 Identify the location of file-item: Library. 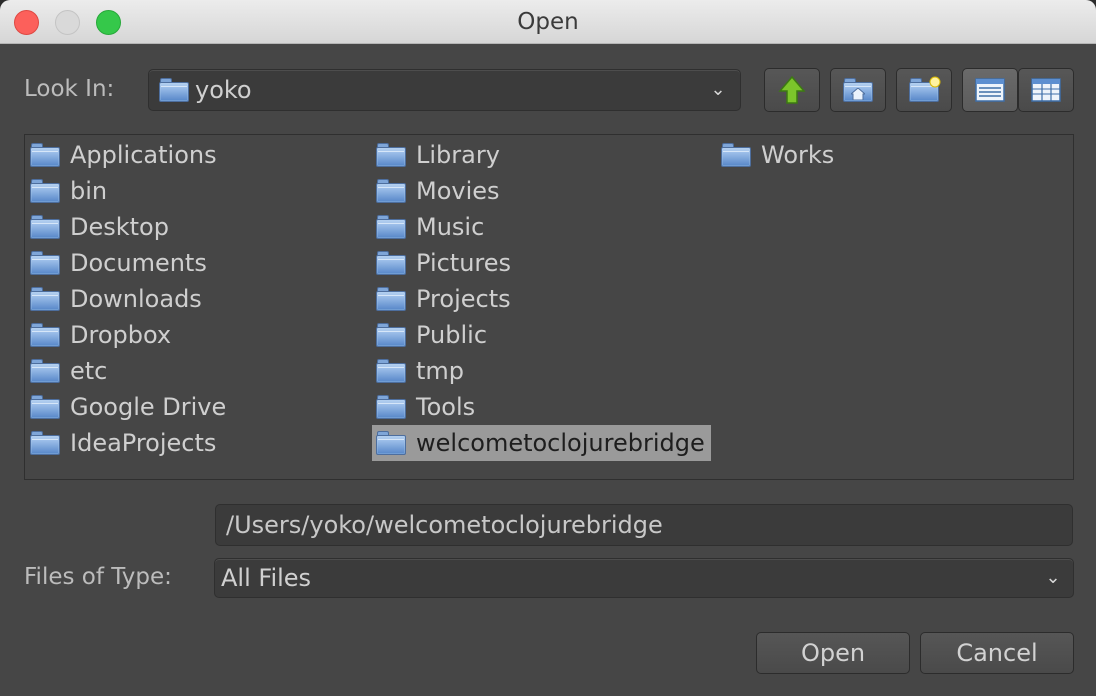
(438, 155).